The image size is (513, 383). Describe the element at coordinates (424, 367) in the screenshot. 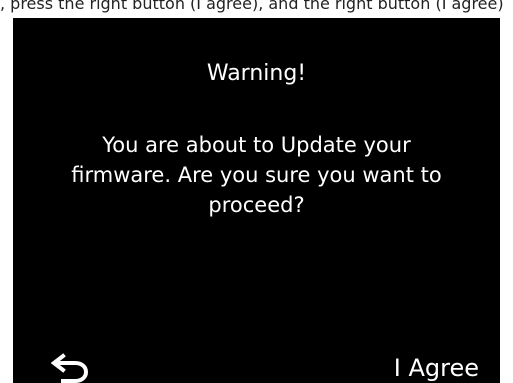

I see `agree-button: I Agree` at that location.